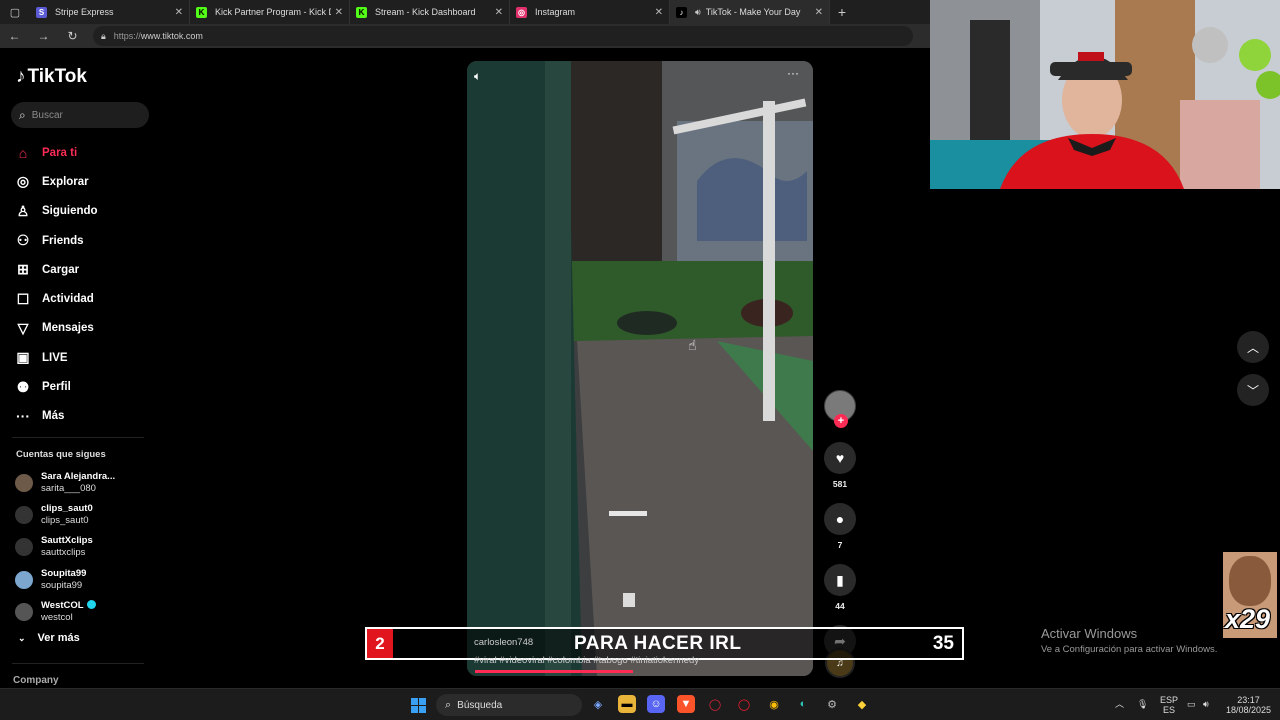  I want to click on sidebar-item-live: ▣ LIVE, so click(56, 357).